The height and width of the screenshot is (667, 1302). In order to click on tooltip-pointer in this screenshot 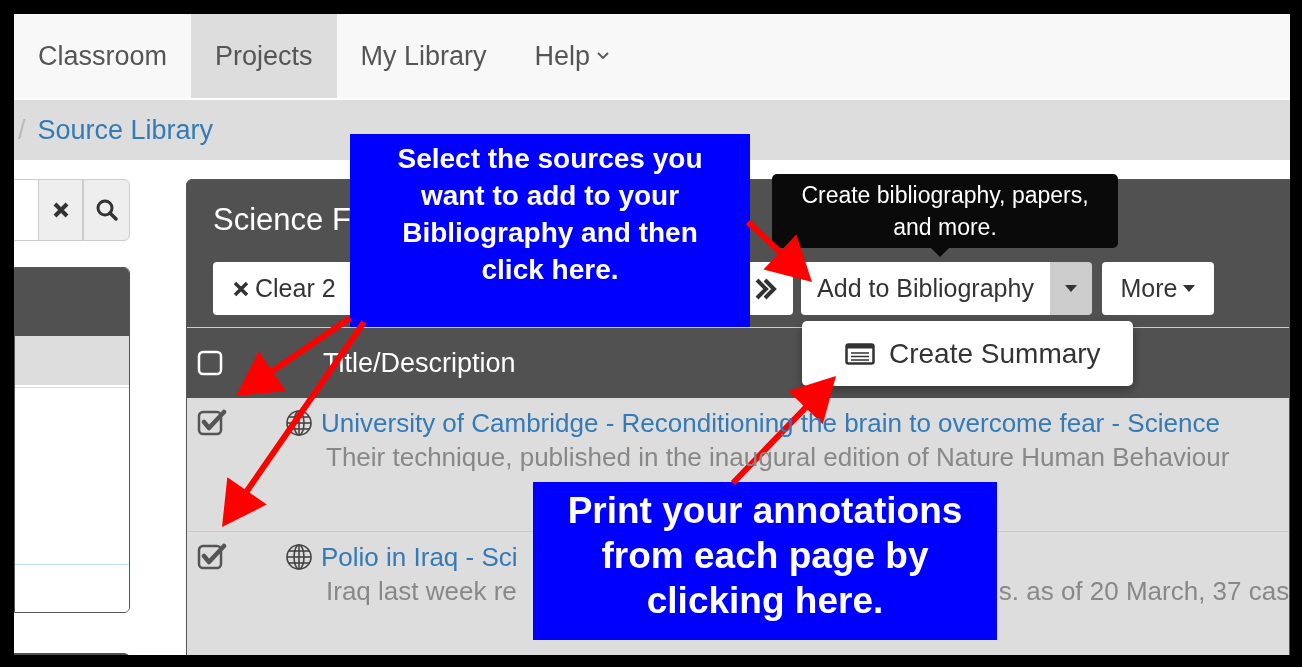, I will do `click(940, 252)`.